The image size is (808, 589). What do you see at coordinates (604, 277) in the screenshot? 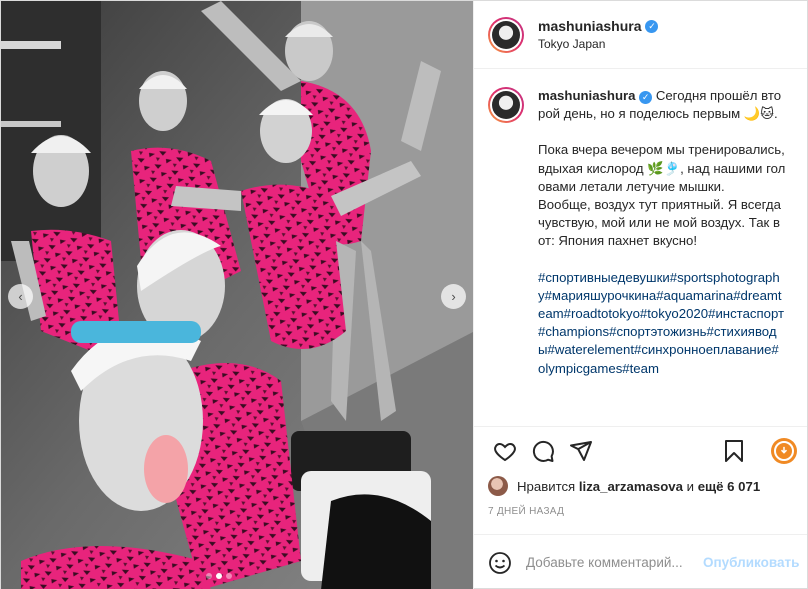
I see `hashtag-link: #спортивныедевушки` at bounding box center [604, 277].